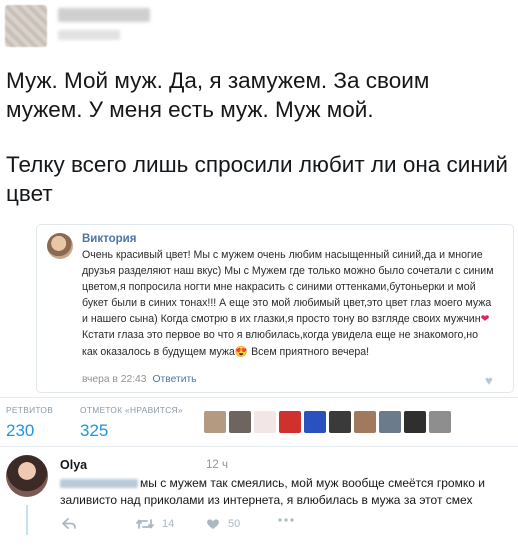 This screenshot has height=549, width=518. What do you see at coordinates (241, 351) in the screenshot?
I see `heart-eyes-emoji-icon: 😍` at bounding box center [241, 351].